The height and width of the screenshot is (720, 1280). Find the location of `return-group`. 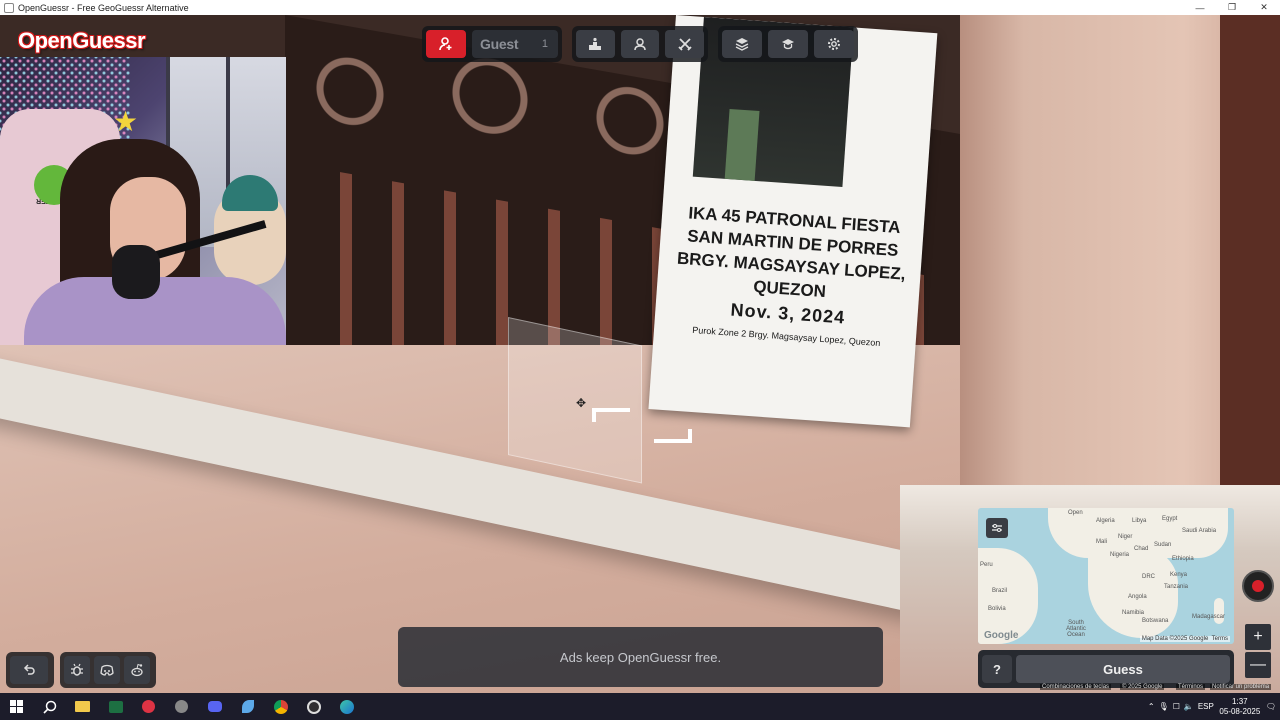

return-group is located at coordinates (30, 670).